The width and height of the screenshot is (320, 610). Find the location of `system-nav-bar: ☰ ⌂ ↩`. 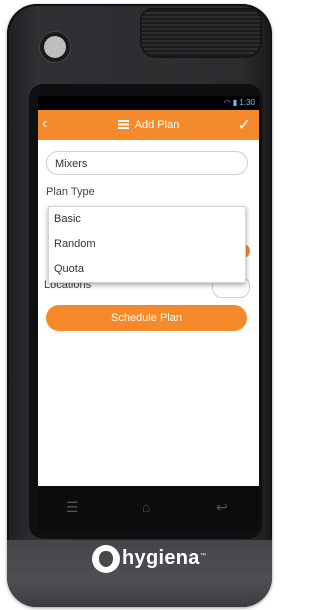

system-nav-bar: ☰ ⌂ ↩ is located at coordinates (148, 508).